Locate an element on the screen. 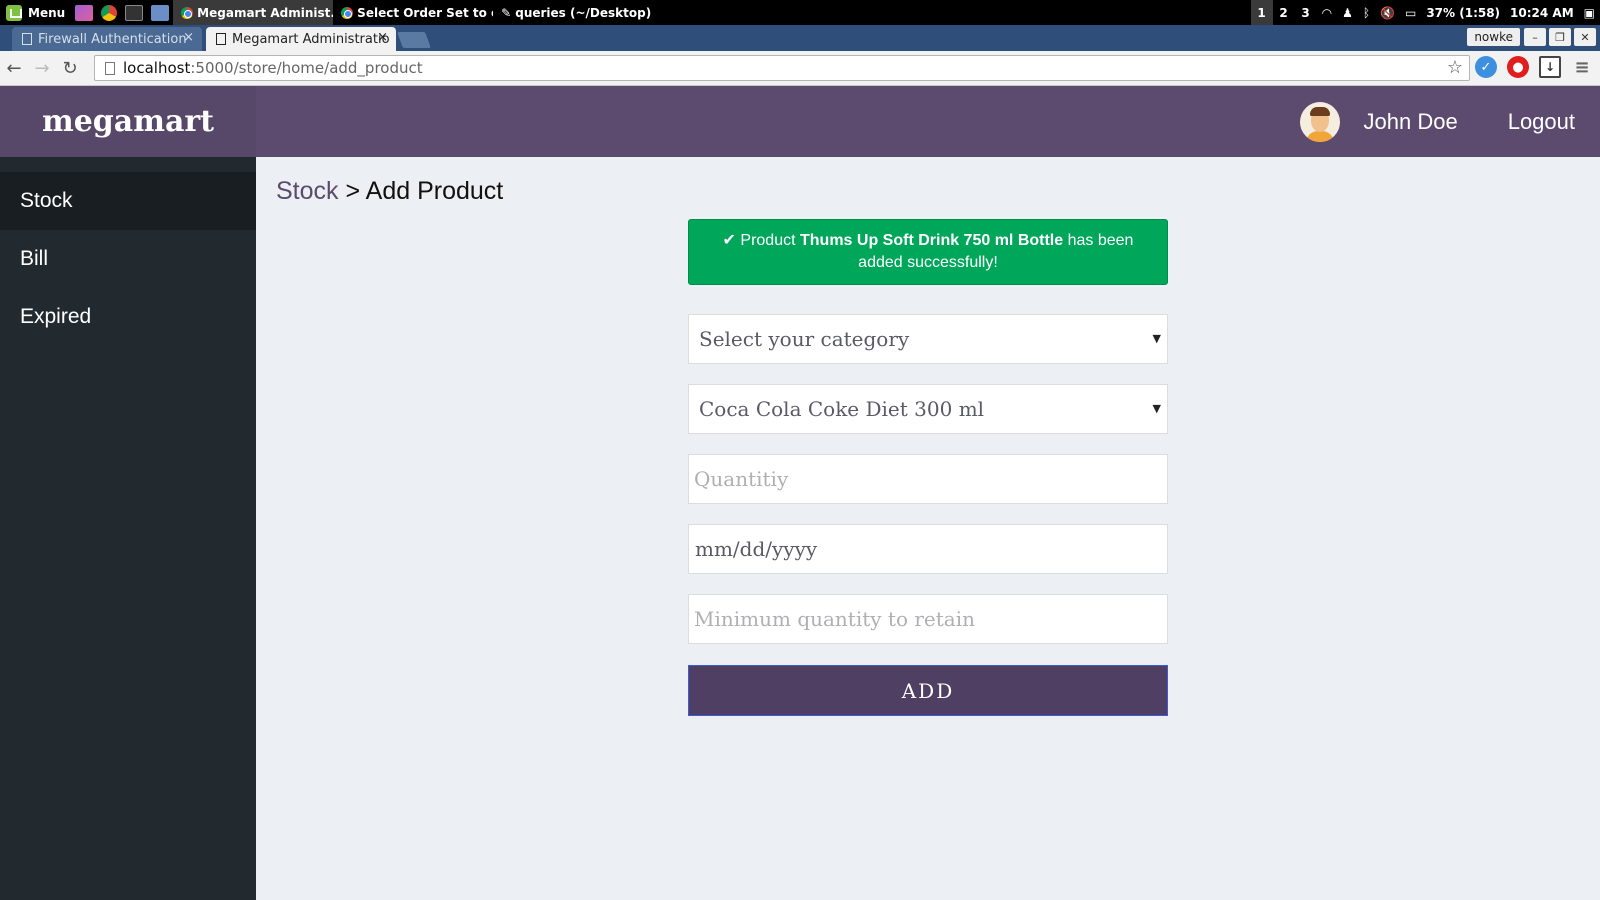  forward-arrow-icon: → is located at coordinates (42, 68).